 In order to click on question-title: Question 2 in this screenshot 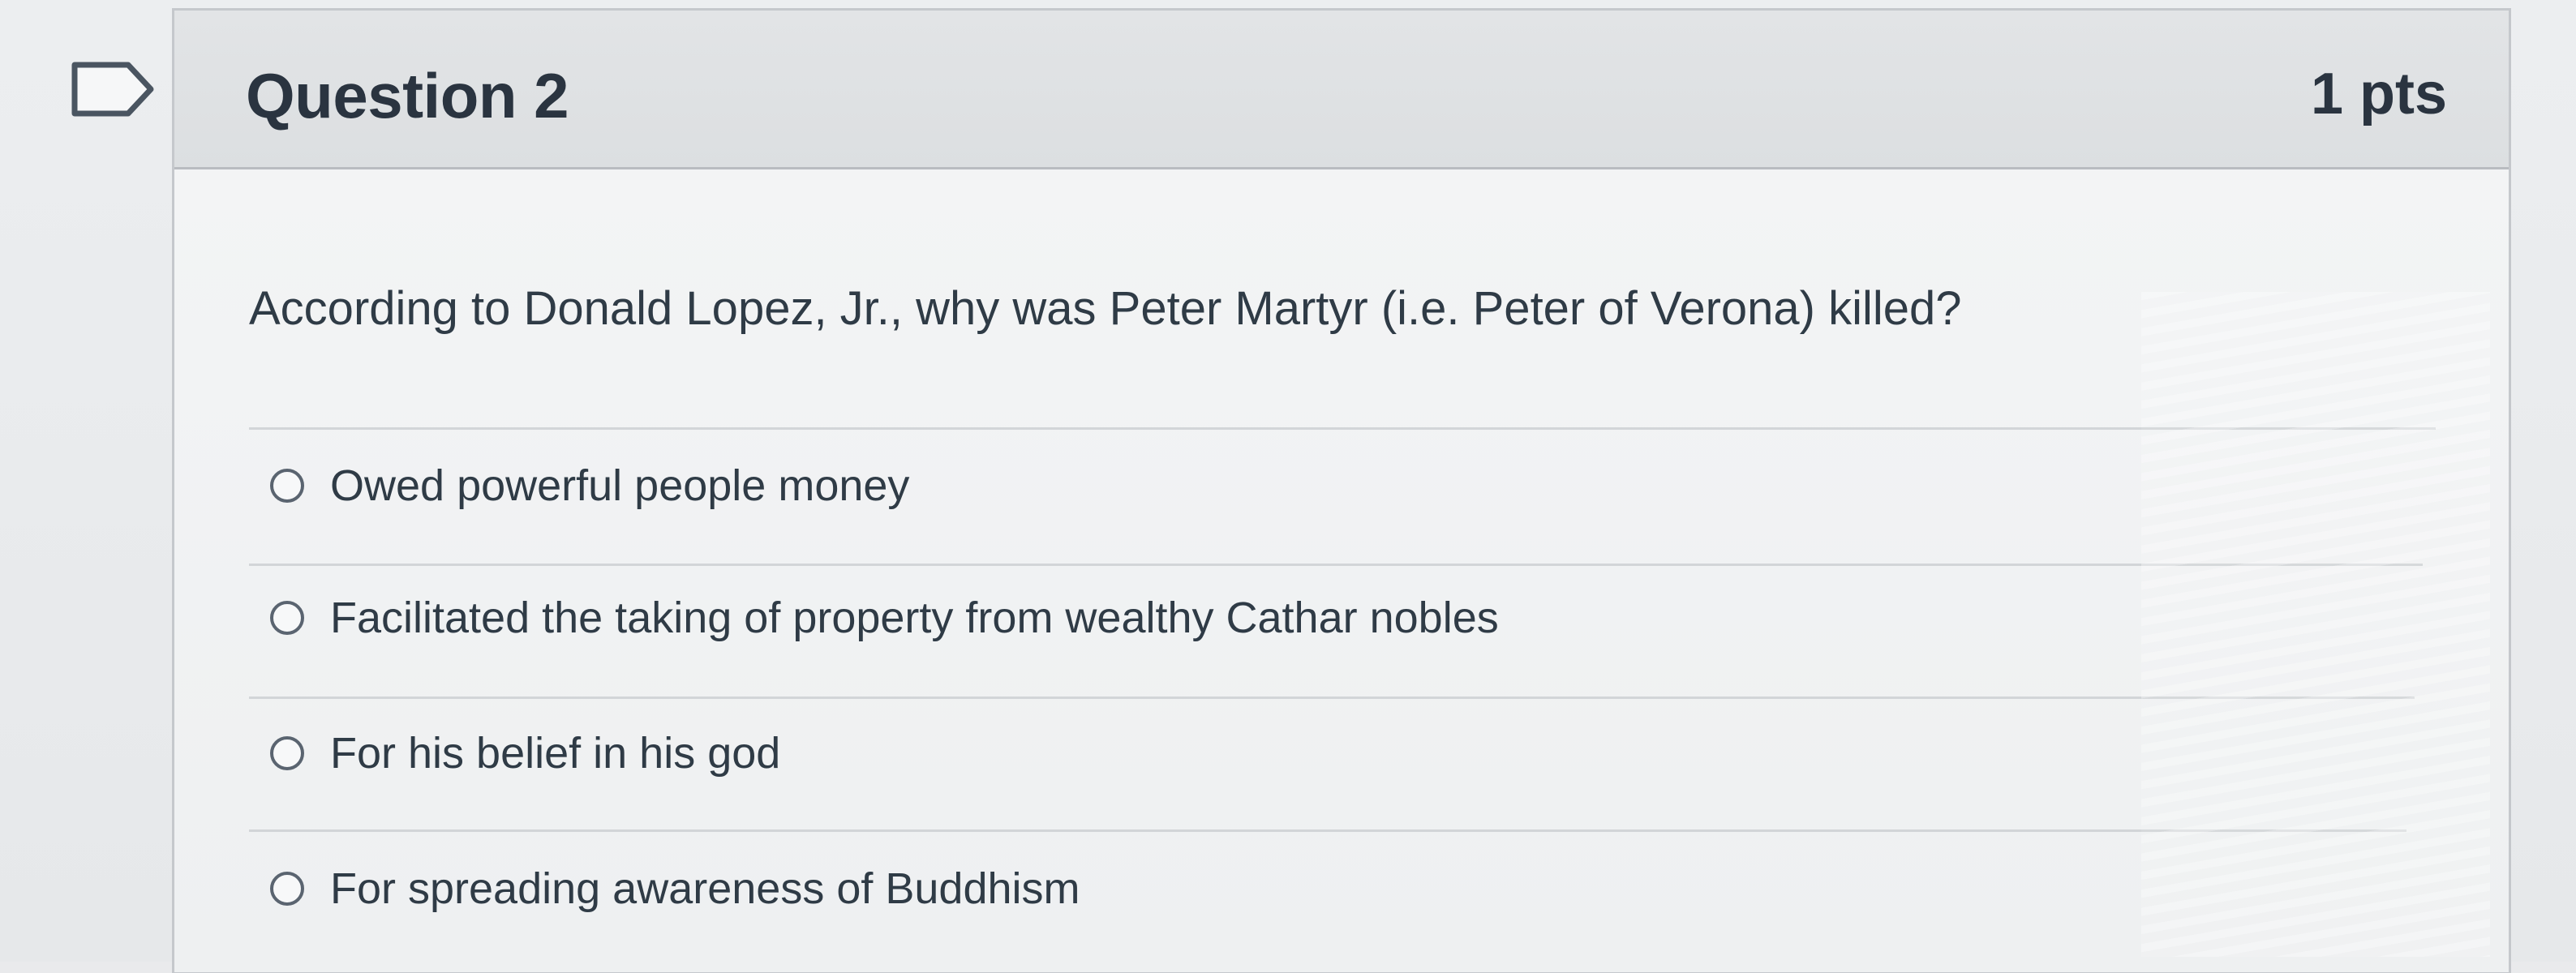, I will do `click(407, 95)`.